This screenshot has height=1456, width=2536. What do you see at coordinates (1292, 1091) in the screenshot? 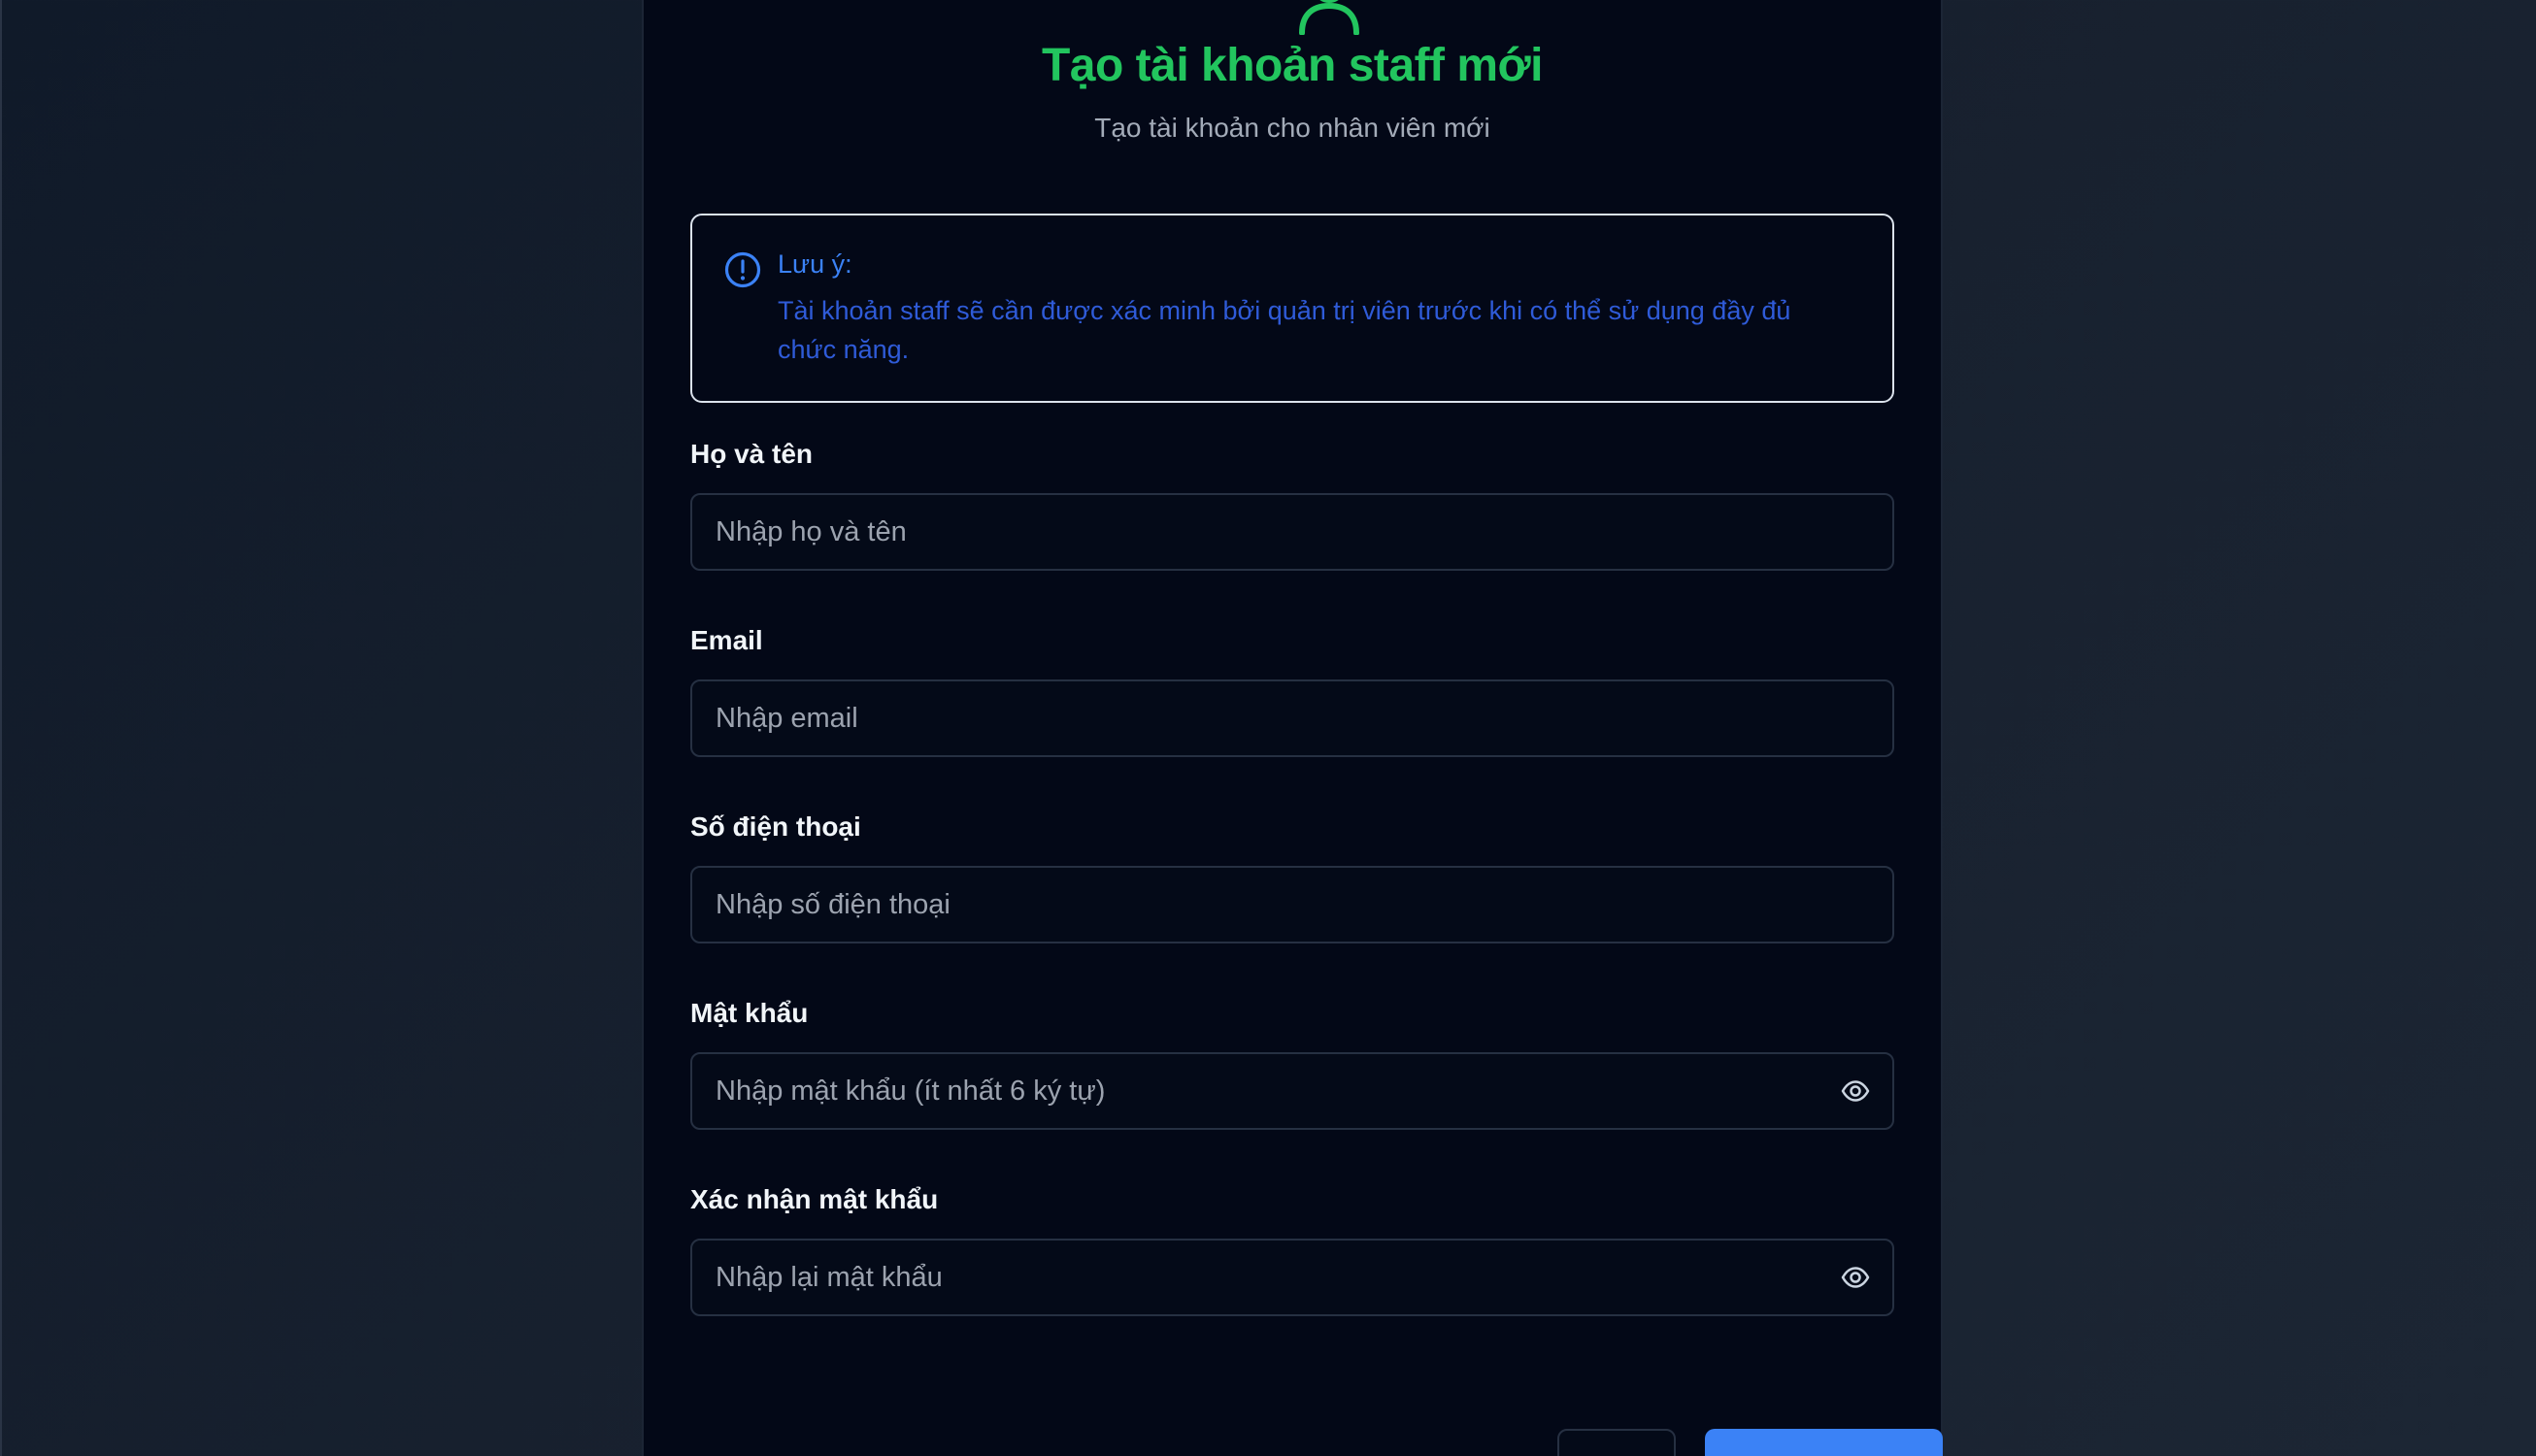
I see `password-input` at bounding box center [1292, 1091].